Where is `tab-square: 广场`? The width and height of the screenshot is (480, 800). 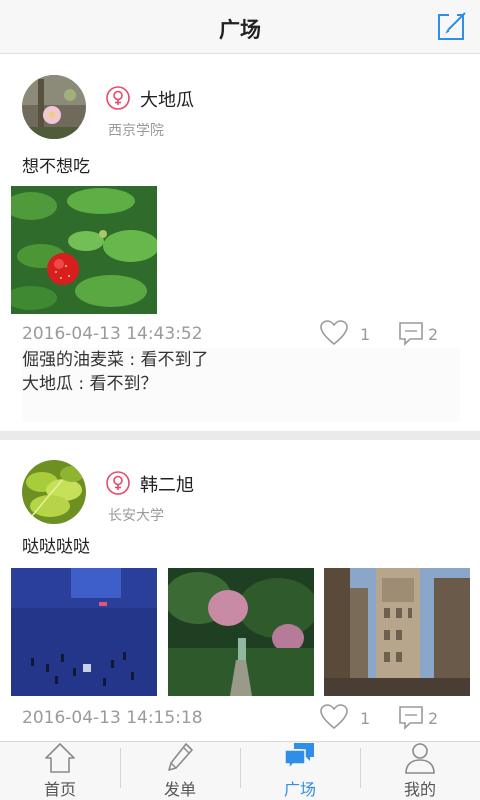
tab-square: 广场 is located at coordinates (300, 771).